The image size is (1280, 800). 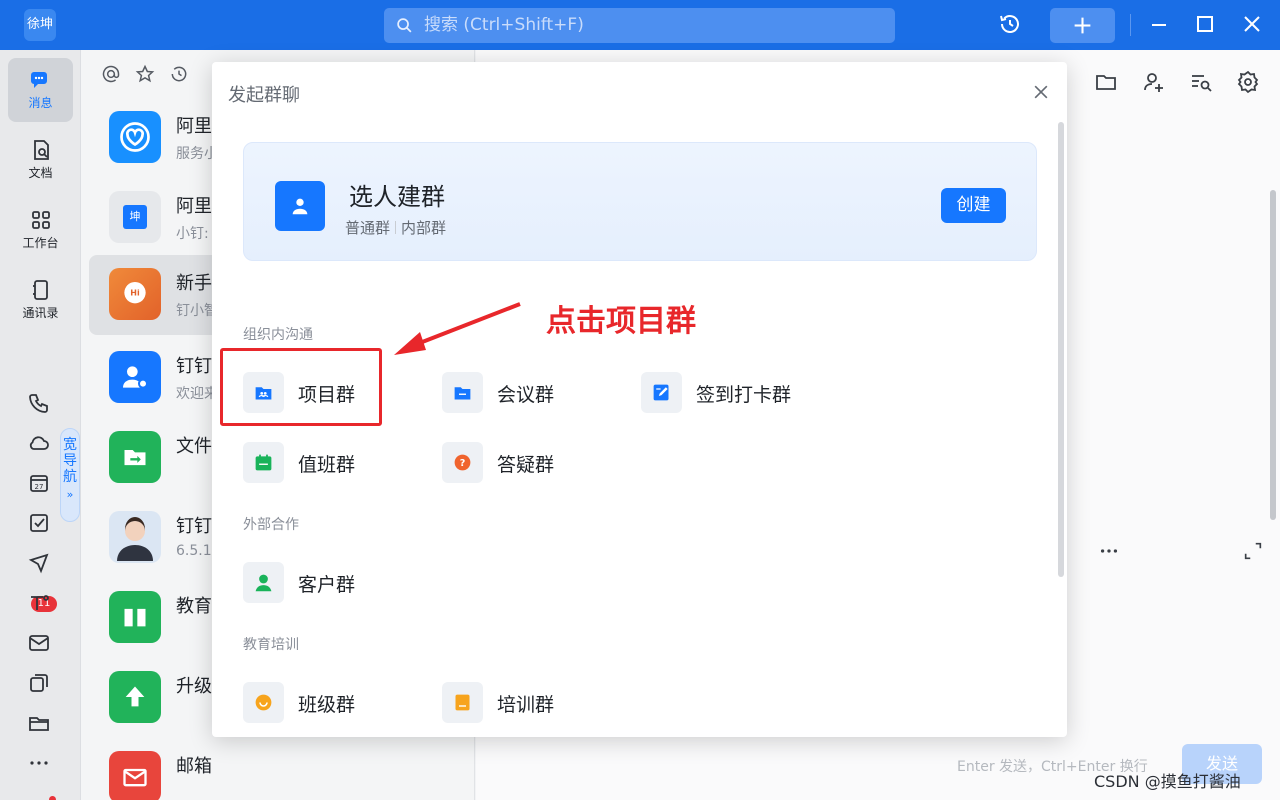 What do you see at coordinates (1154, 82) in the screenshot?
I see `add-member-icon` at bounding box center [1154, 82].